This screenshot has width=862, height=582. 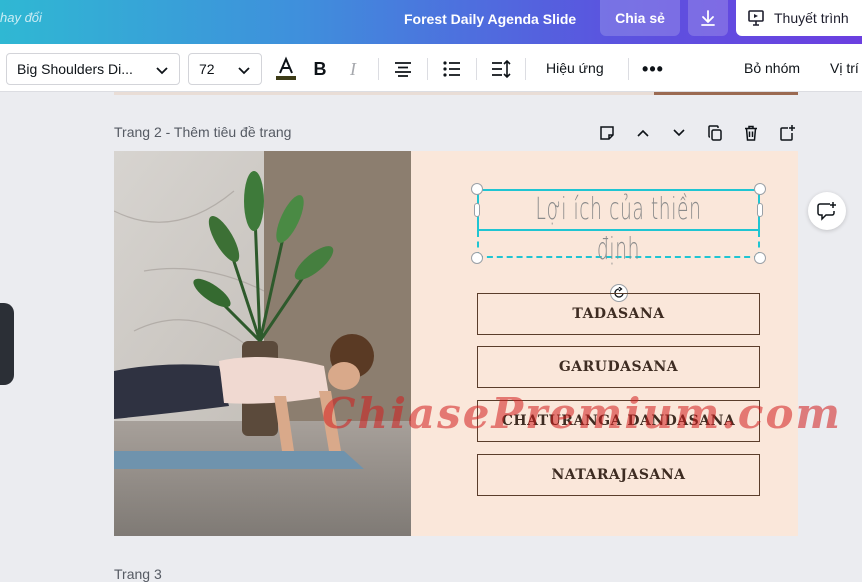 What do you see at coordinates (760, 258) in the screenshot?
I see `resize-handle-bottom-right` at bounding box center [760, 258].